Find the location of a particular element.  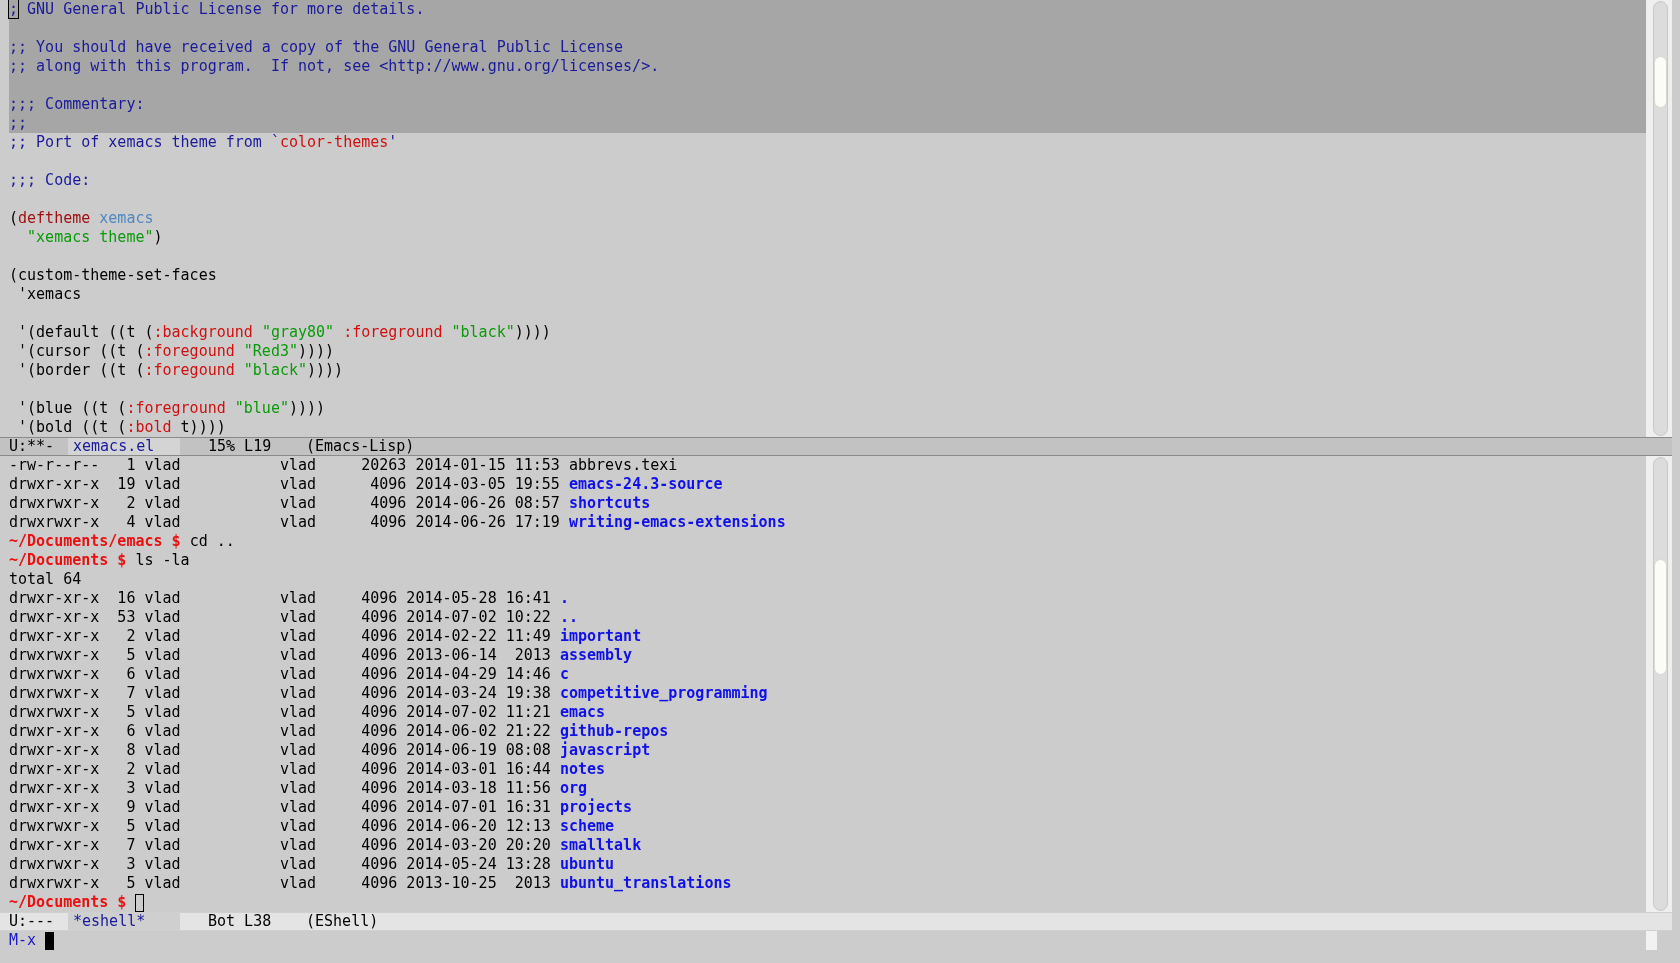

code-line: ;;; Code: is located at coordinates (50, 180).